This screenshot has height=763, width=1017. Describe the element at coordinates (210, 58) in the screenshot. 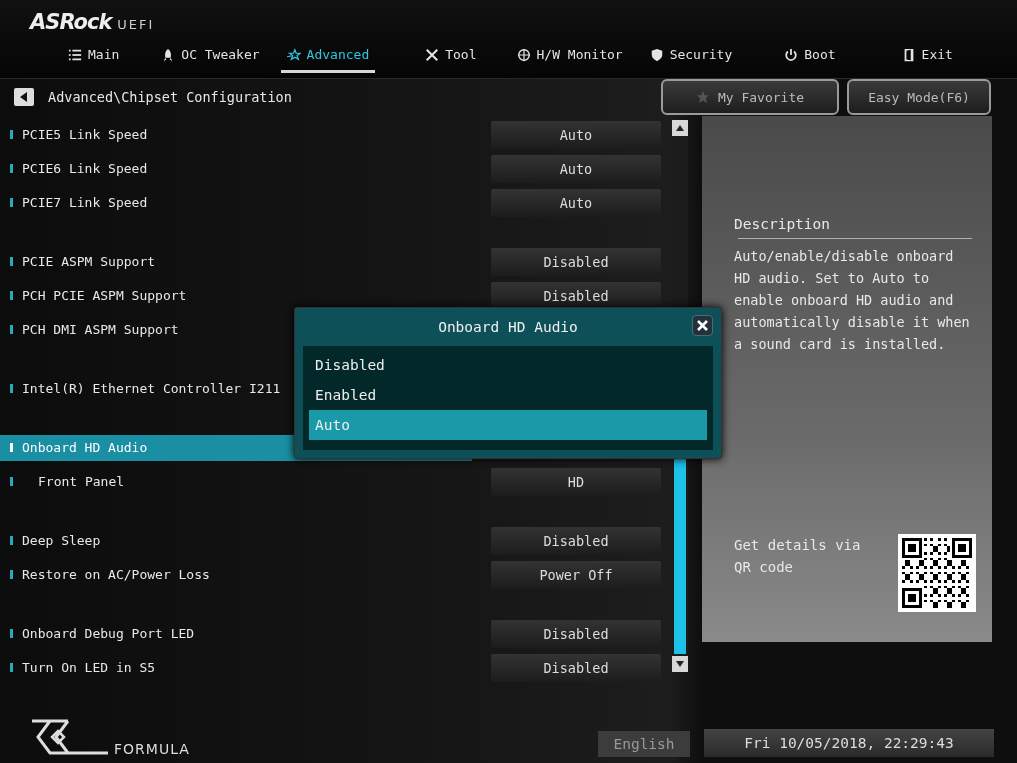

I see `nav-tab: OC Tweaker` at that location.